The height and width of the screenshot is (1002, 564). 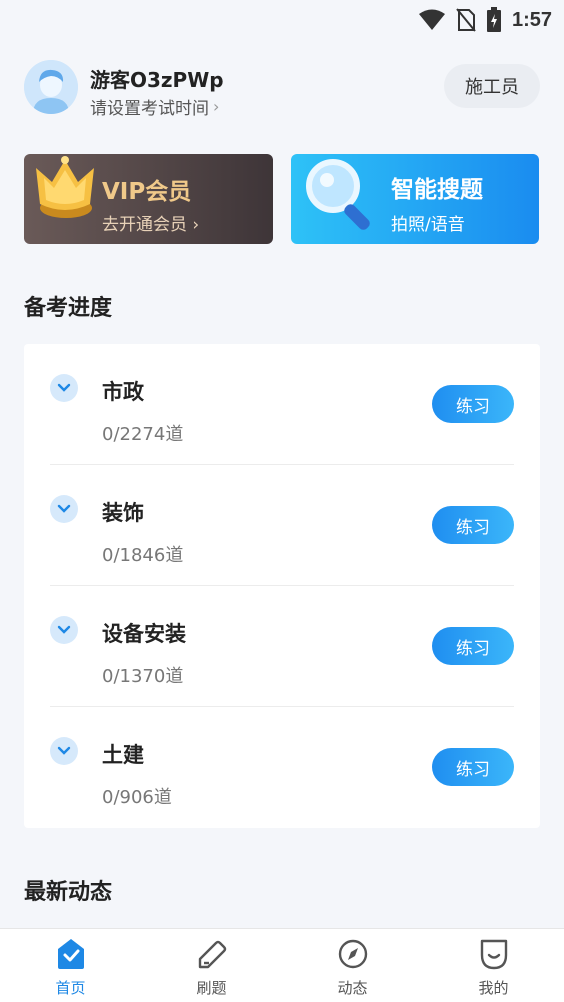 I want to click on set-exam-time-link: 请设置考试时间 ›, so click(x=154, y=106).